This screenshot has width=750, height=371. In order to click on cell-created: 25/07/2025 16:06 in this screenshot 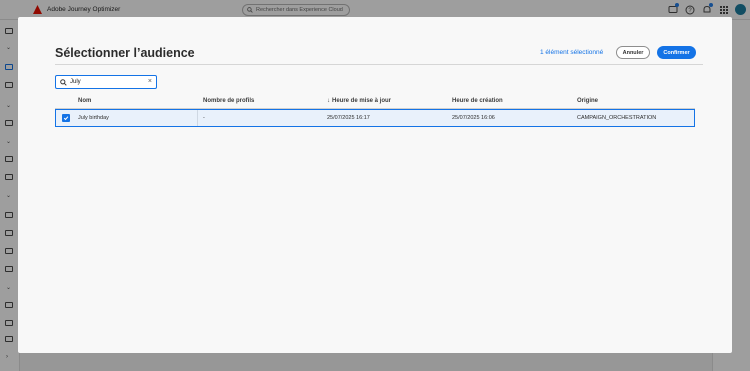, I will do `click(473, 118)`.